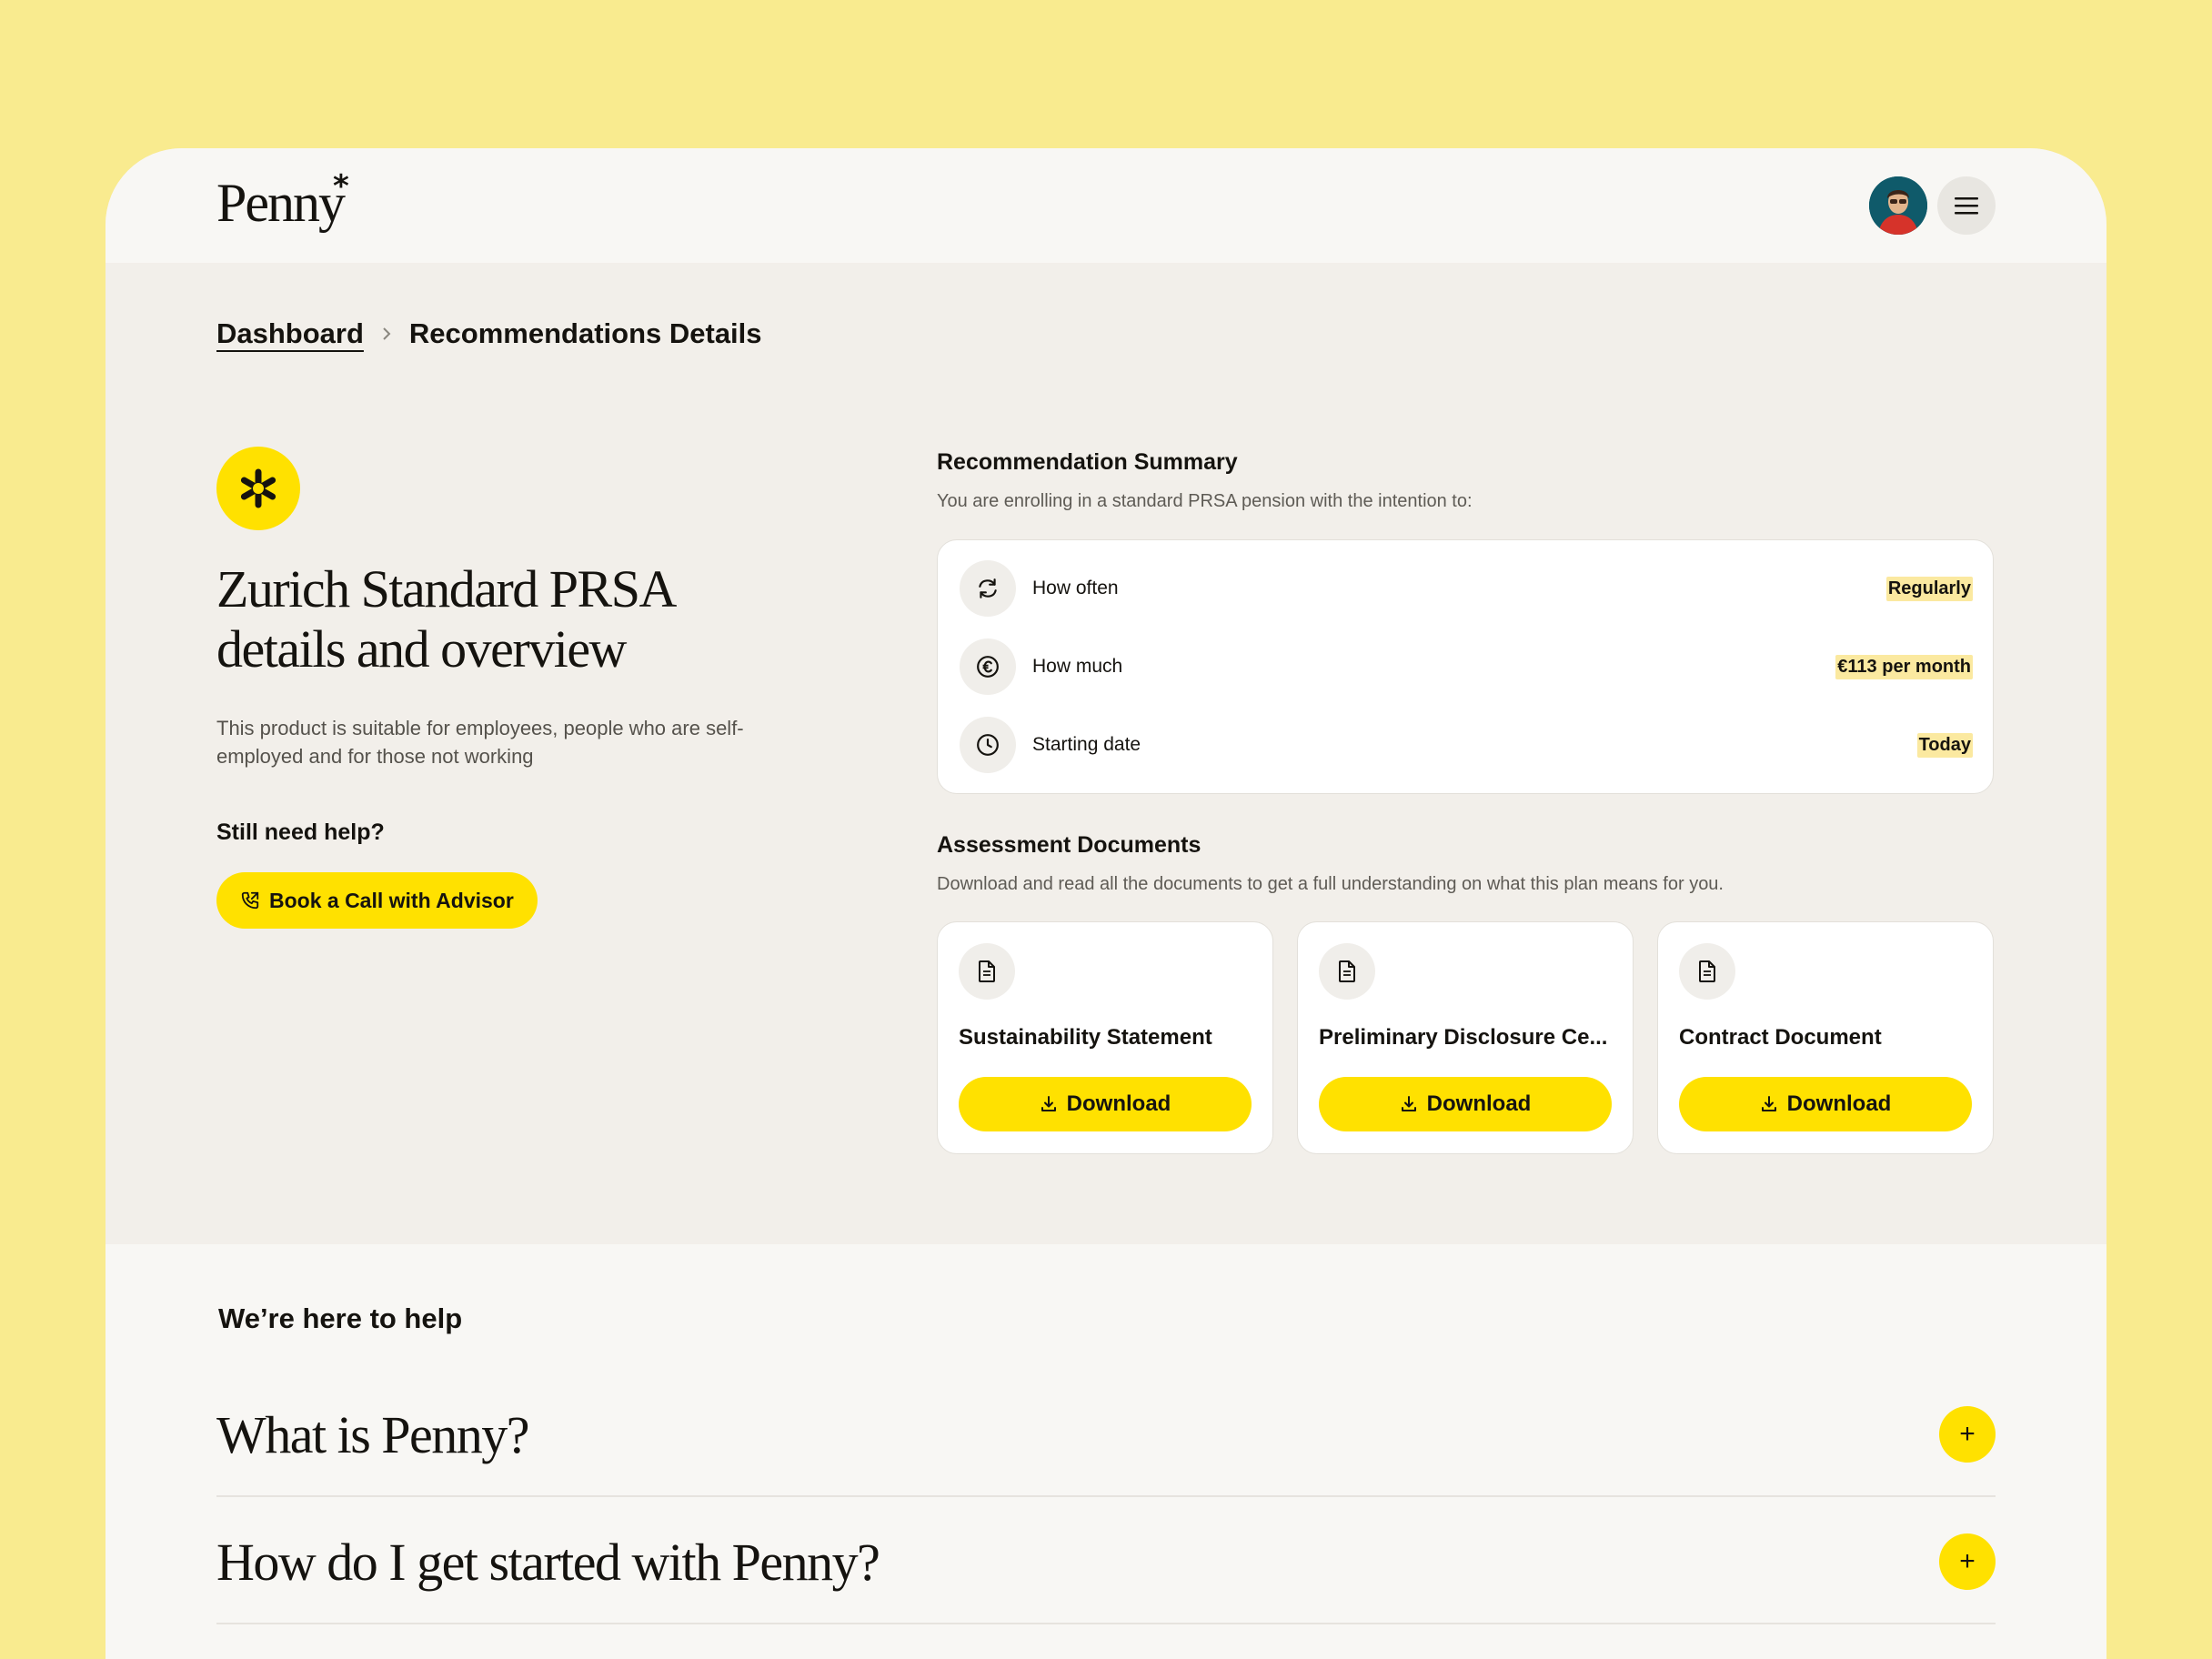 The height and width of the screenshot is (1659, 2212). Describe the element at coordinates (340, 1318) in the screenshot. I see `help-heading: We’re here to help` at that location.